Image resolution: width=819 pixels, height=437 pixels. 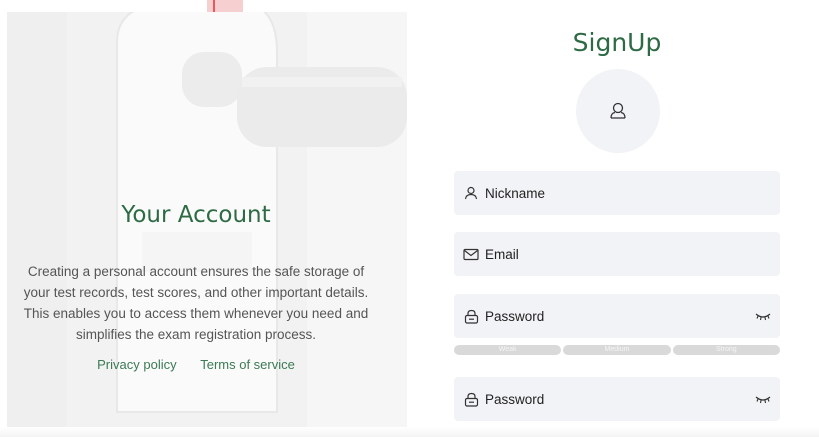 I want to click on avatar-icon, so click(x=618, y=110).